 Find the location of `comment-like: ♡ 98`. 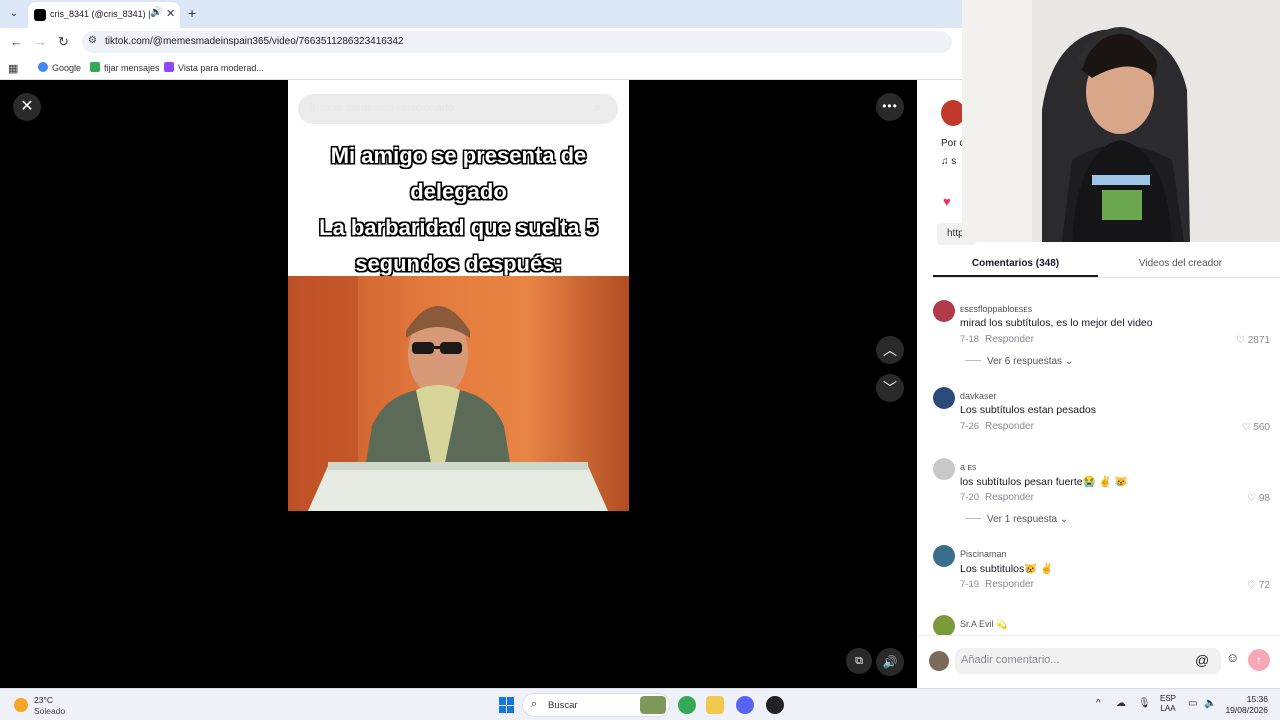

comment-like: ♡ 98 is located at coordinates (1258, 498).